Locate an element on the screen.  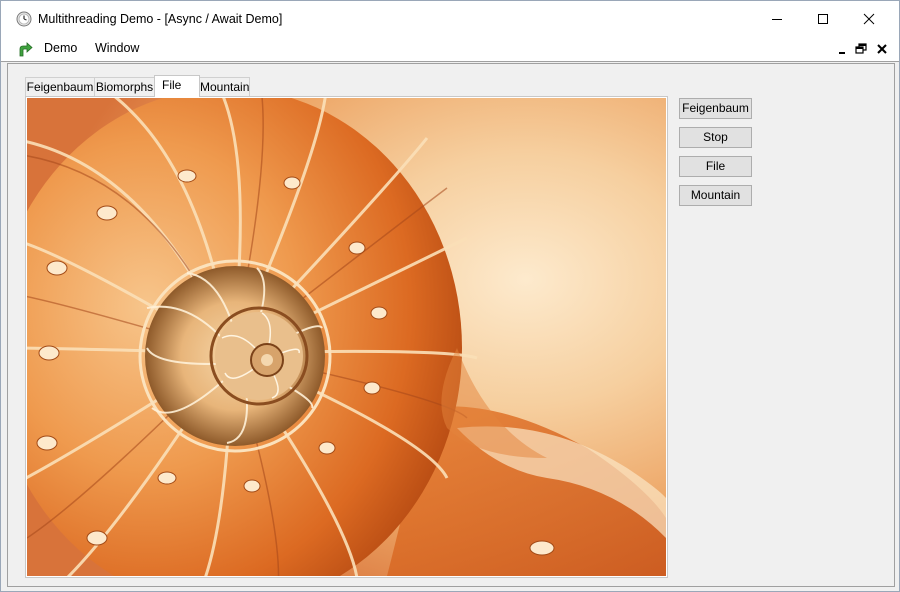
tab-biomorphs: Biomorphs is located at coordinates (124, 86).